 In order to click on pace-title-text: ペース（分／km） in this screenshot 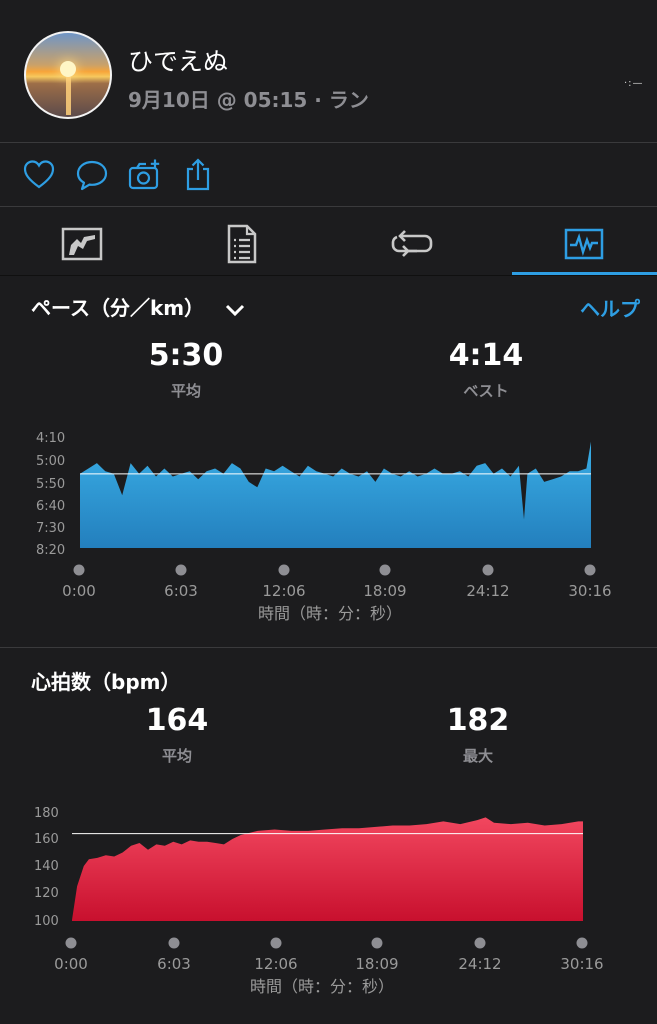, I will do `click(118, 308)`.